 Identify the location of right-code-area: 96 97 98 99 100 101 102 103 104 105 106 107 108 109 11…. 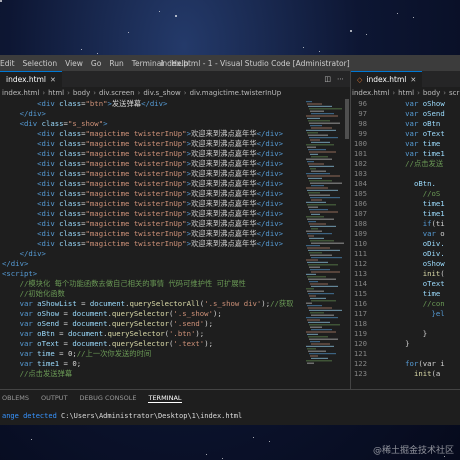
(406, 244).